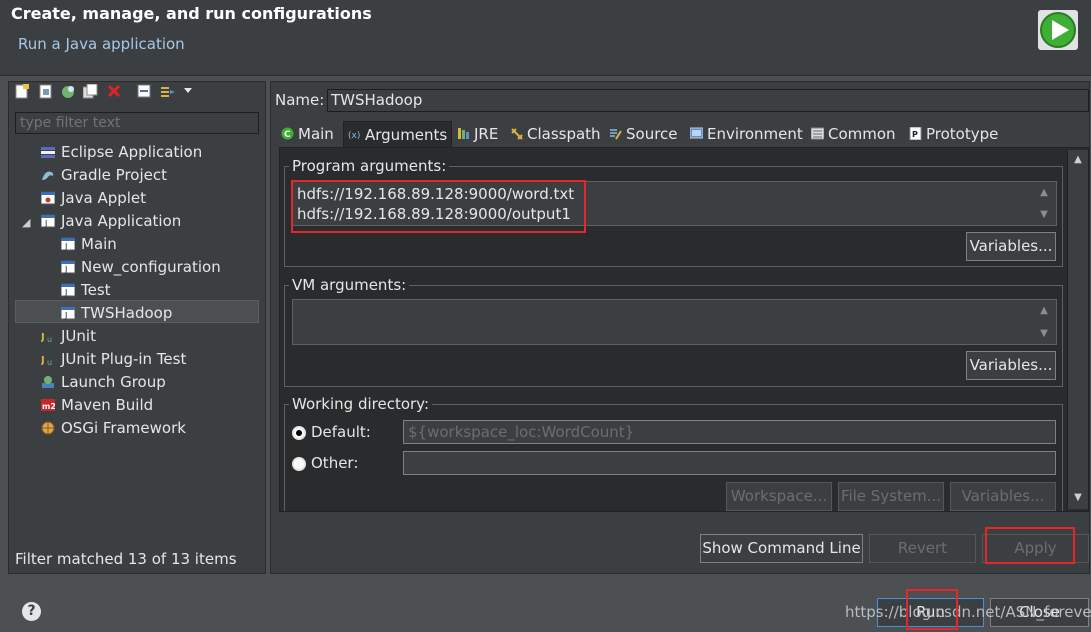 This screenshot has width=1091, height=632. I want to click on tree-item-main: J Main, so click(89, 244).